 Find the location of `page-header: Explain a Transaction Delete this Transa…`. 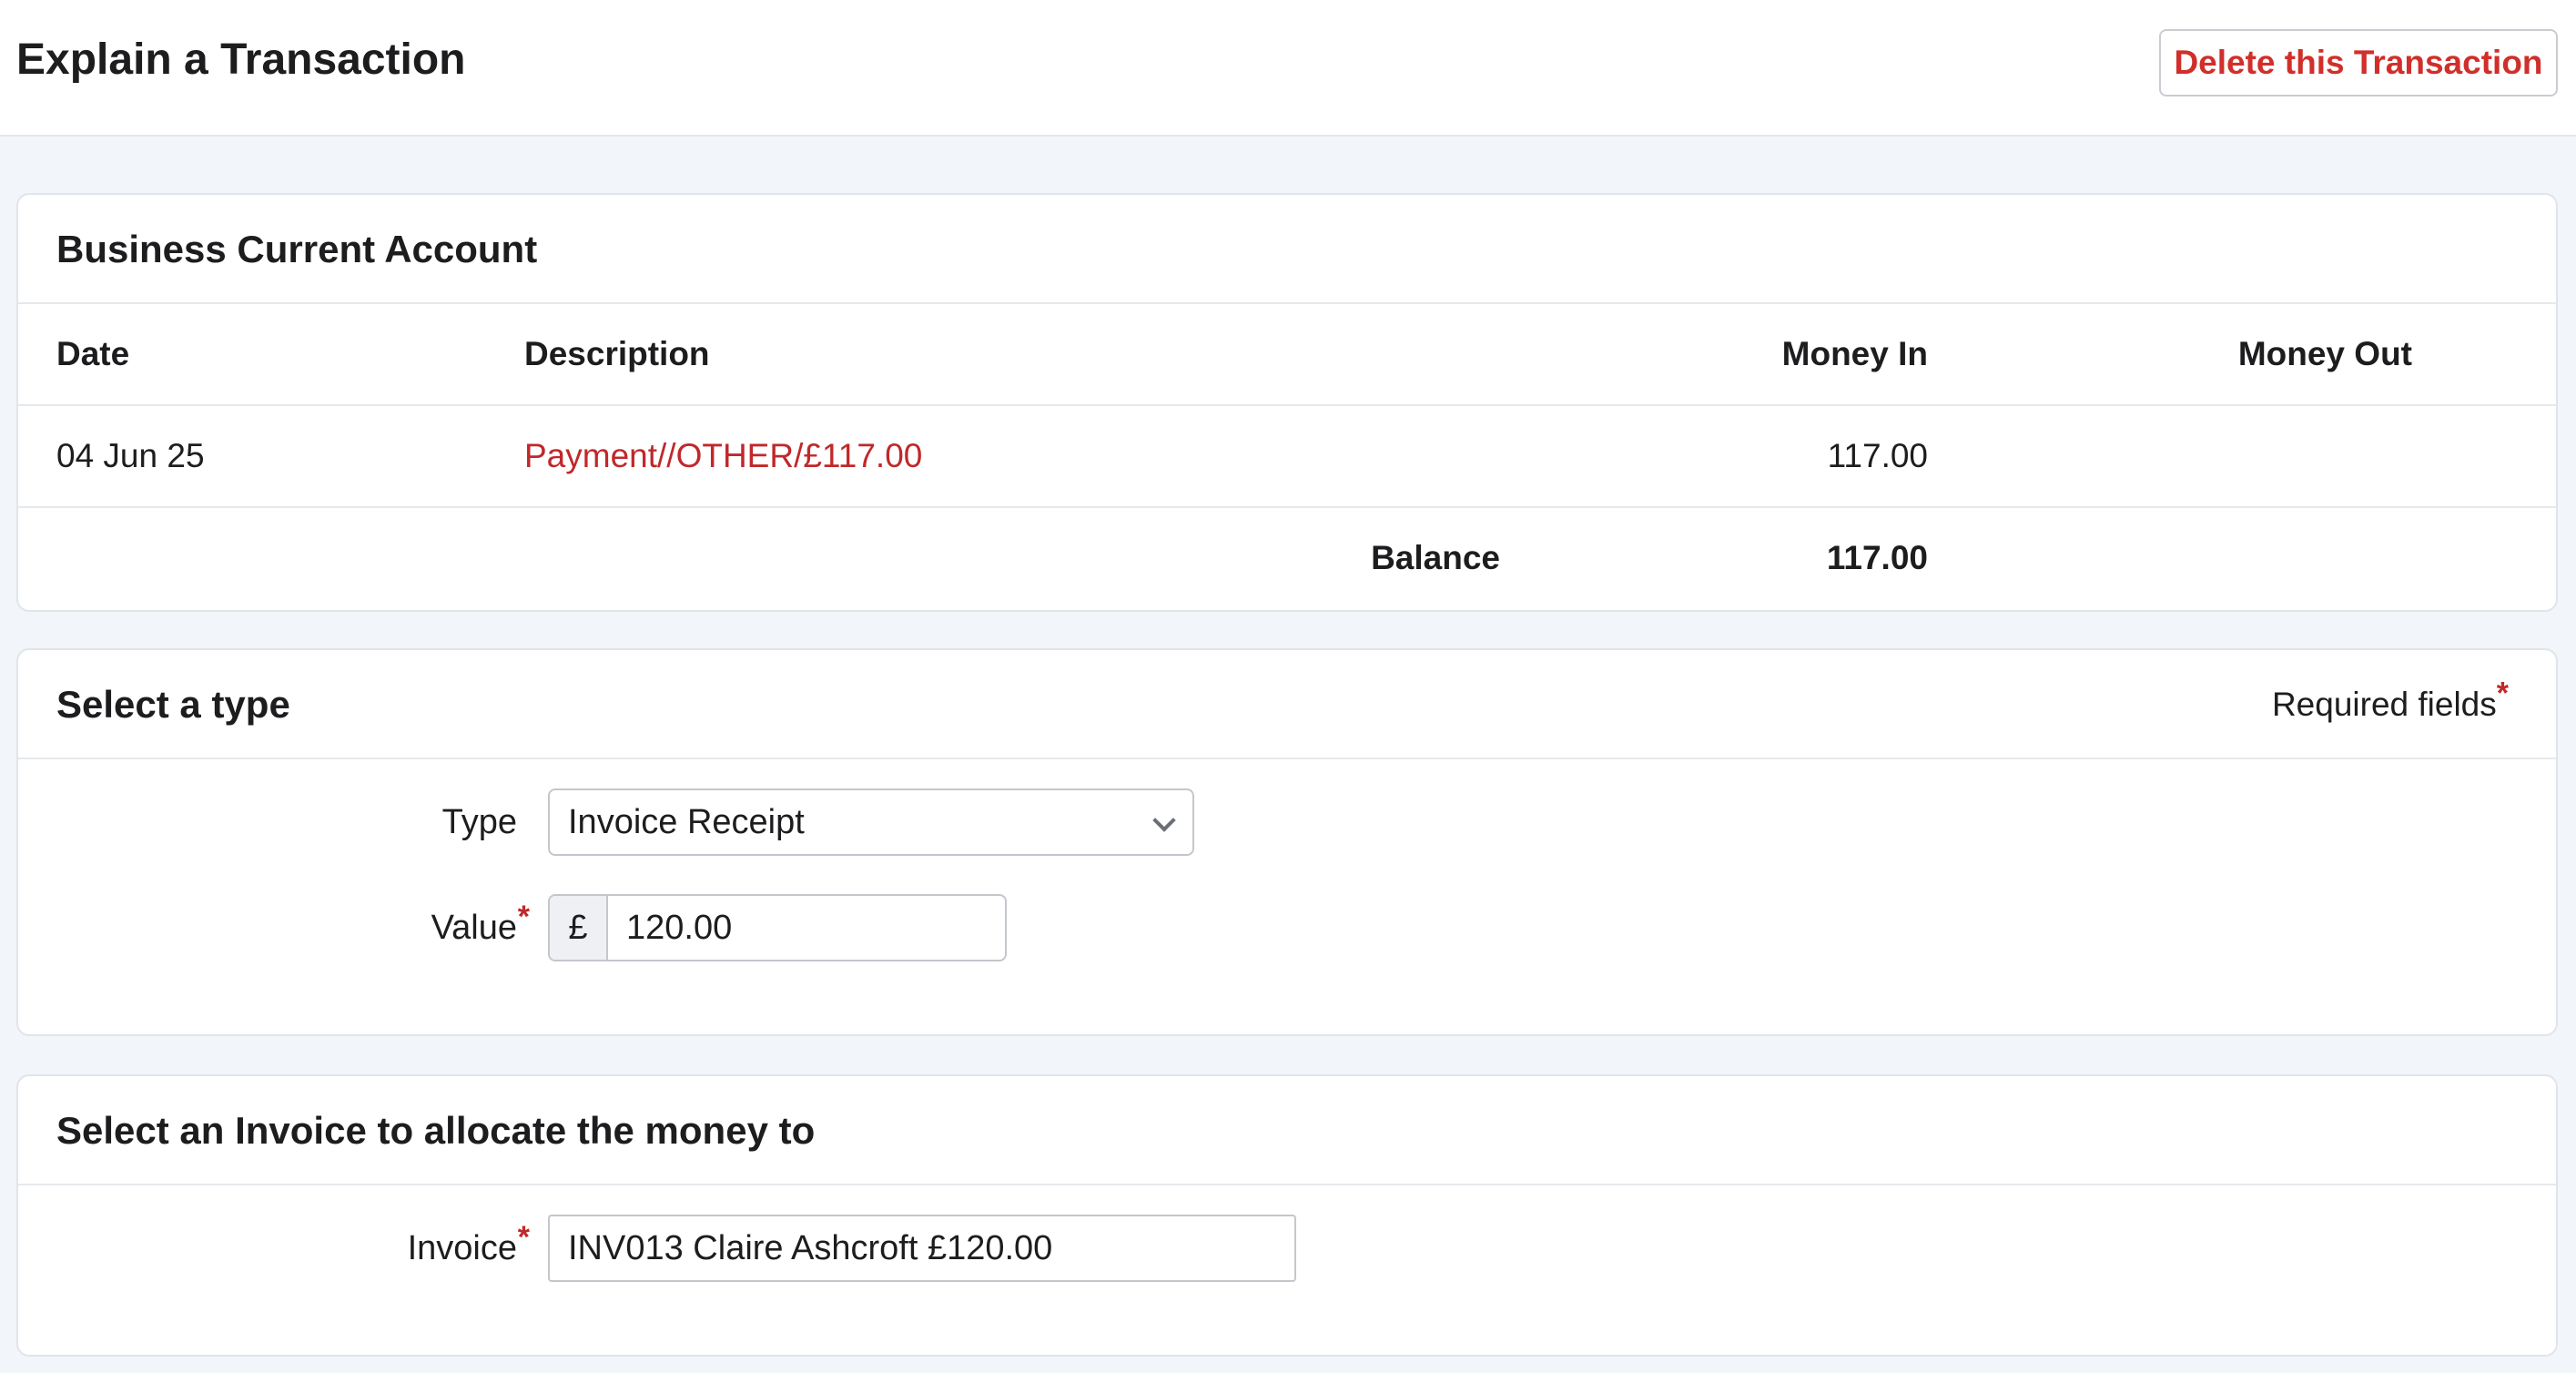

page-header: Explain a Transaction Delete this Transa… is located at coordinates (1288, 68).